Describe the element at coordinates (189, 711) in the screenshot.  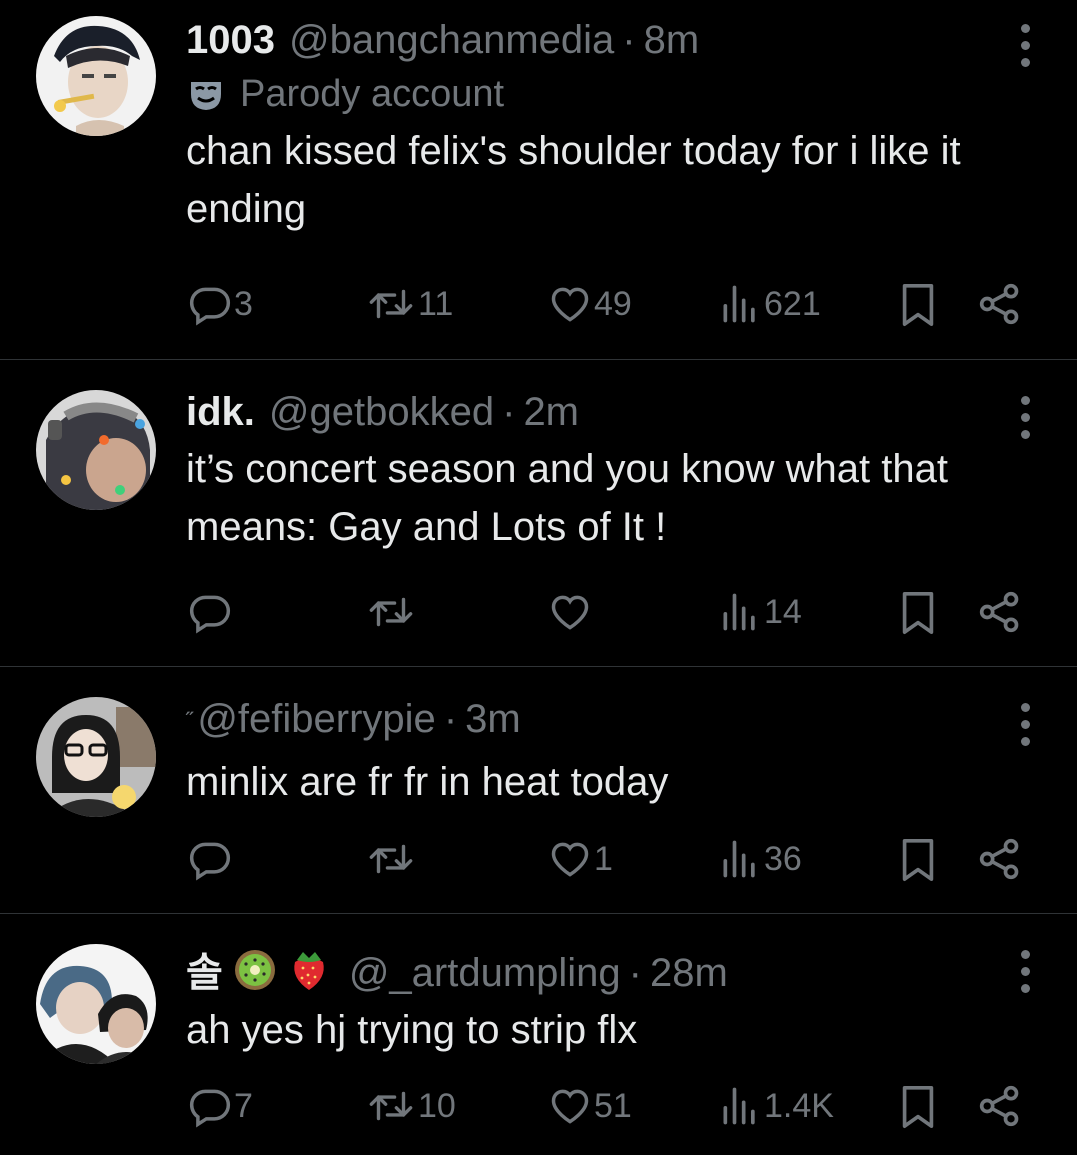
I see `display-name: ˶` at that location.